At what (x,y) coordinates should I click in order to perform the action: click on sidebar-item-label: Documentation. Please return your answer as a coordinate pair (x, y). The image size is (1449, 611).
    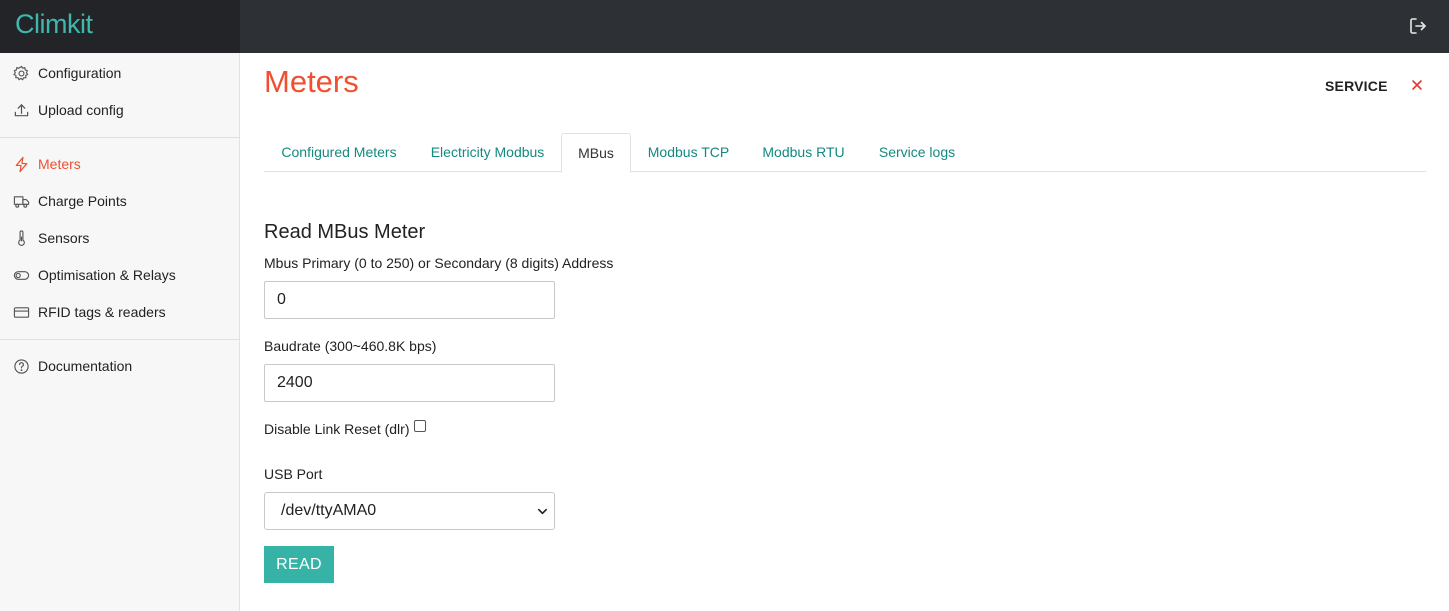
    Looking at the image, I should click on (85, 366).